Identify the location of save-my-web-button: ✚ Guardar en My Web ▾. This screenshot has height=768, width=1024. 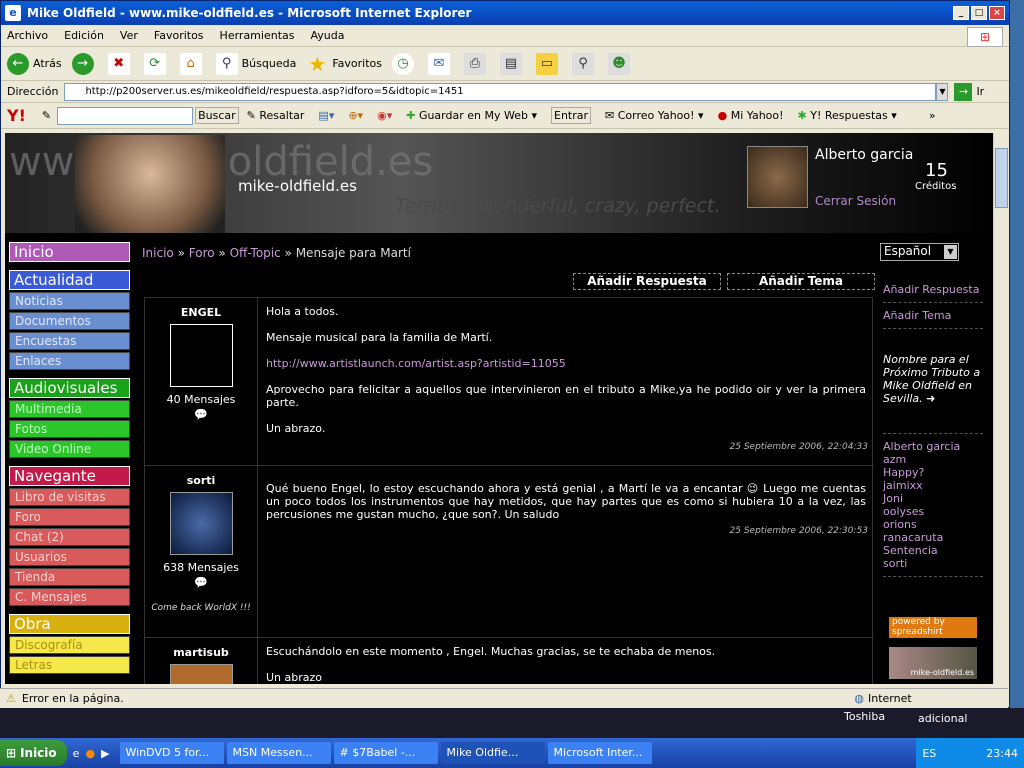
(471, 115).